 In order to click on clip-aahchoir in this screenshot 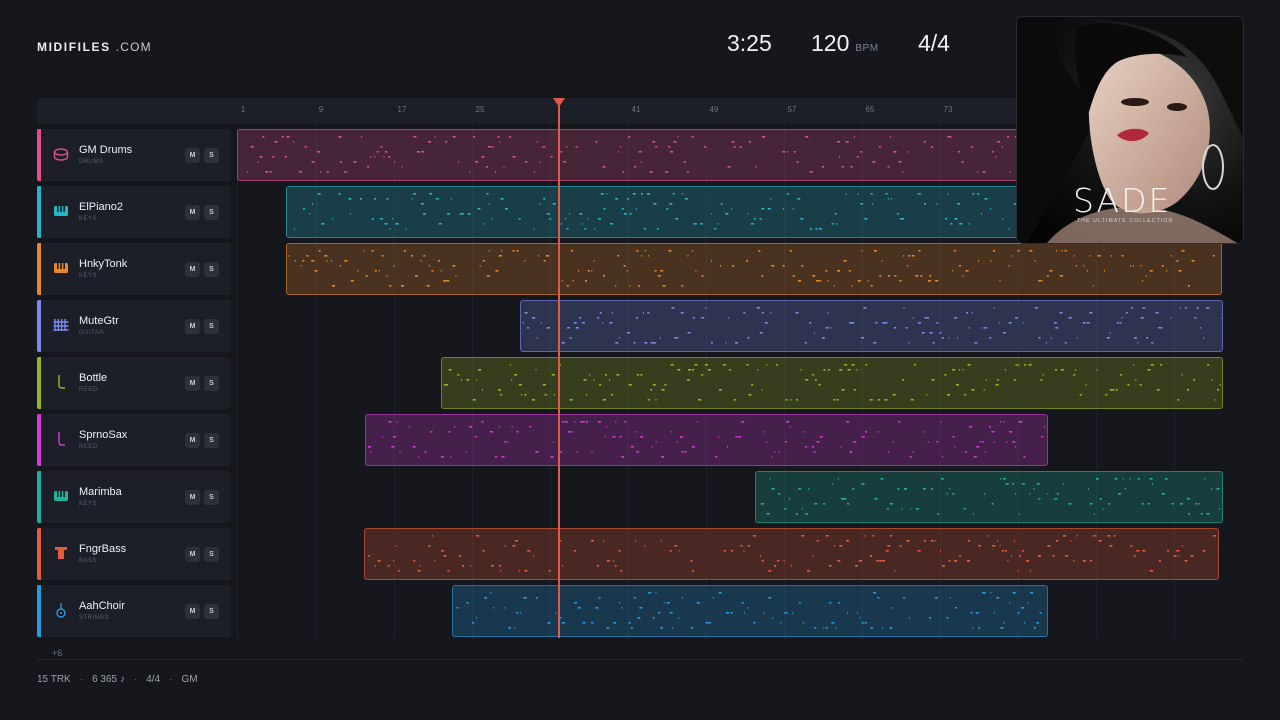, I will do `click(750, 611)`.